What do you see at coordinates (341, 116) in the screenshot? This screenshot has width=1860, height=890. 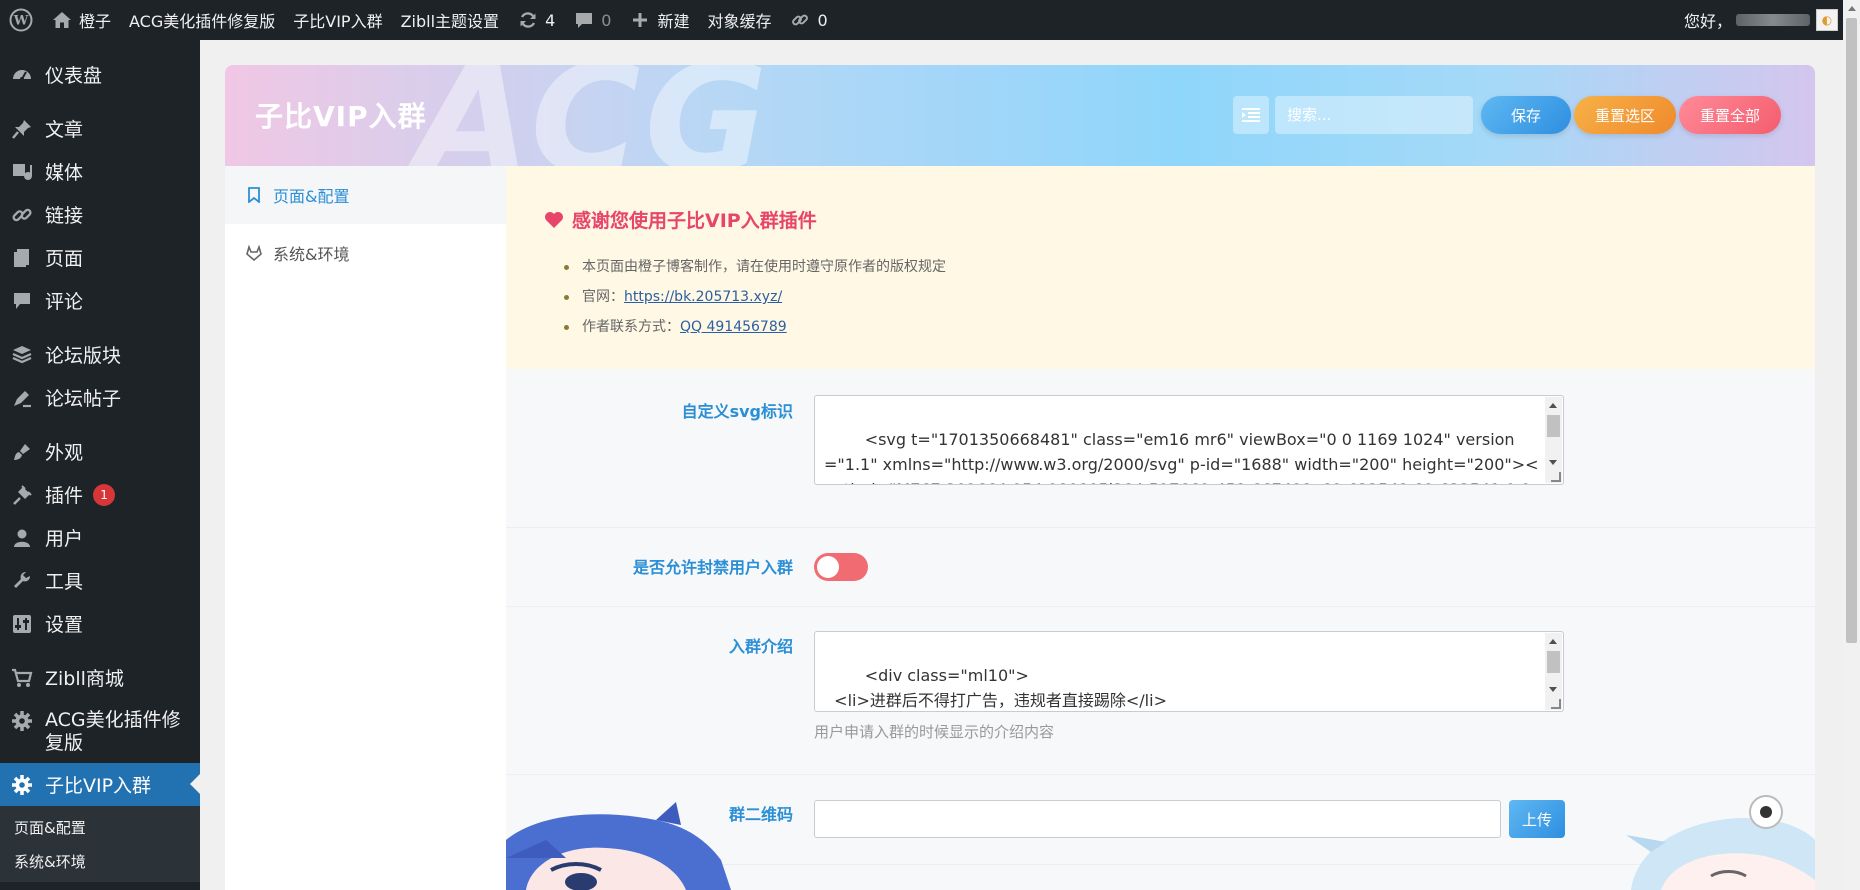 I see `panel-title: 子比VIP入群` at bounding box center [341, 116].